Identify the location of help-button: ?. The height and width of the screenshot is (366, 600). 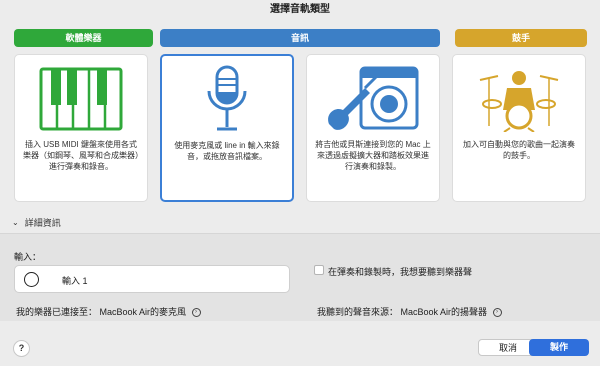
(21, 348).